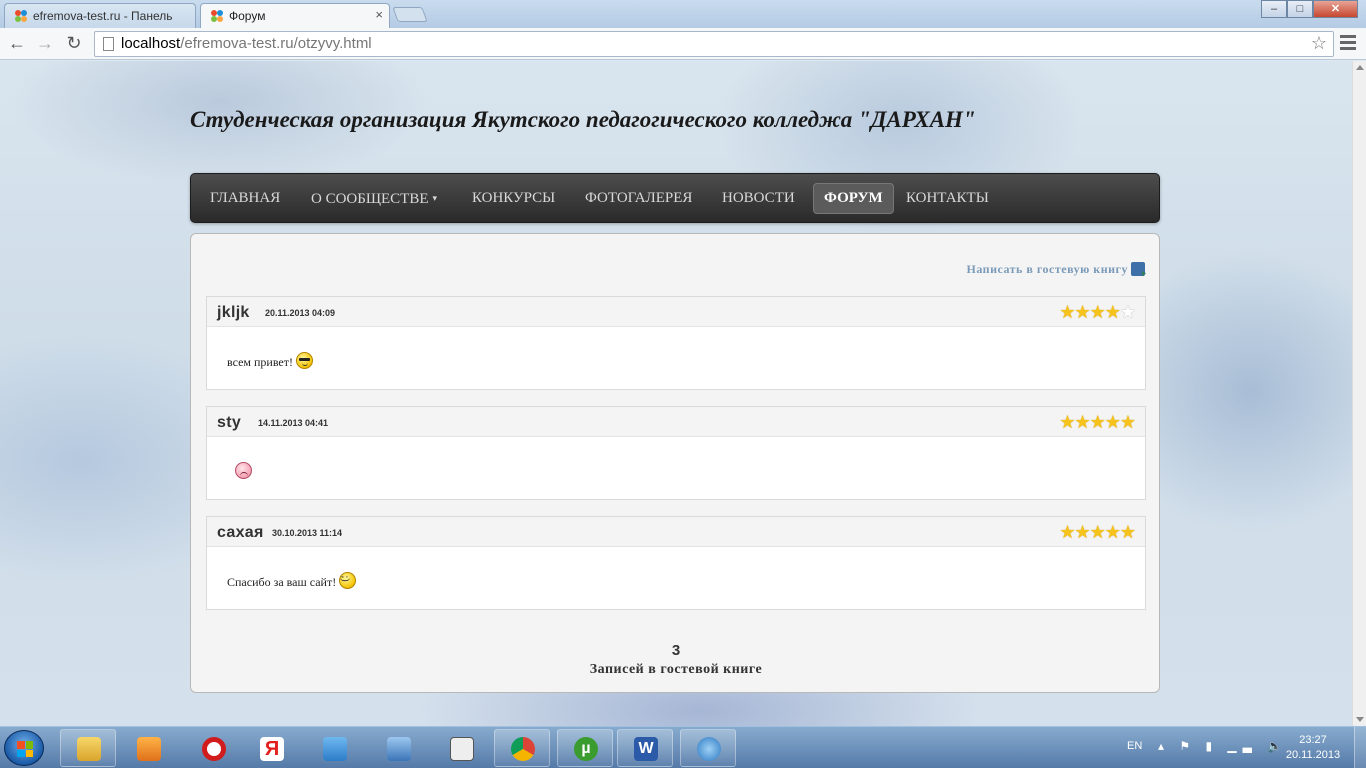 This screenshot has width=1366, height=768. I want to click on taskbar-download, so click(708, 748).